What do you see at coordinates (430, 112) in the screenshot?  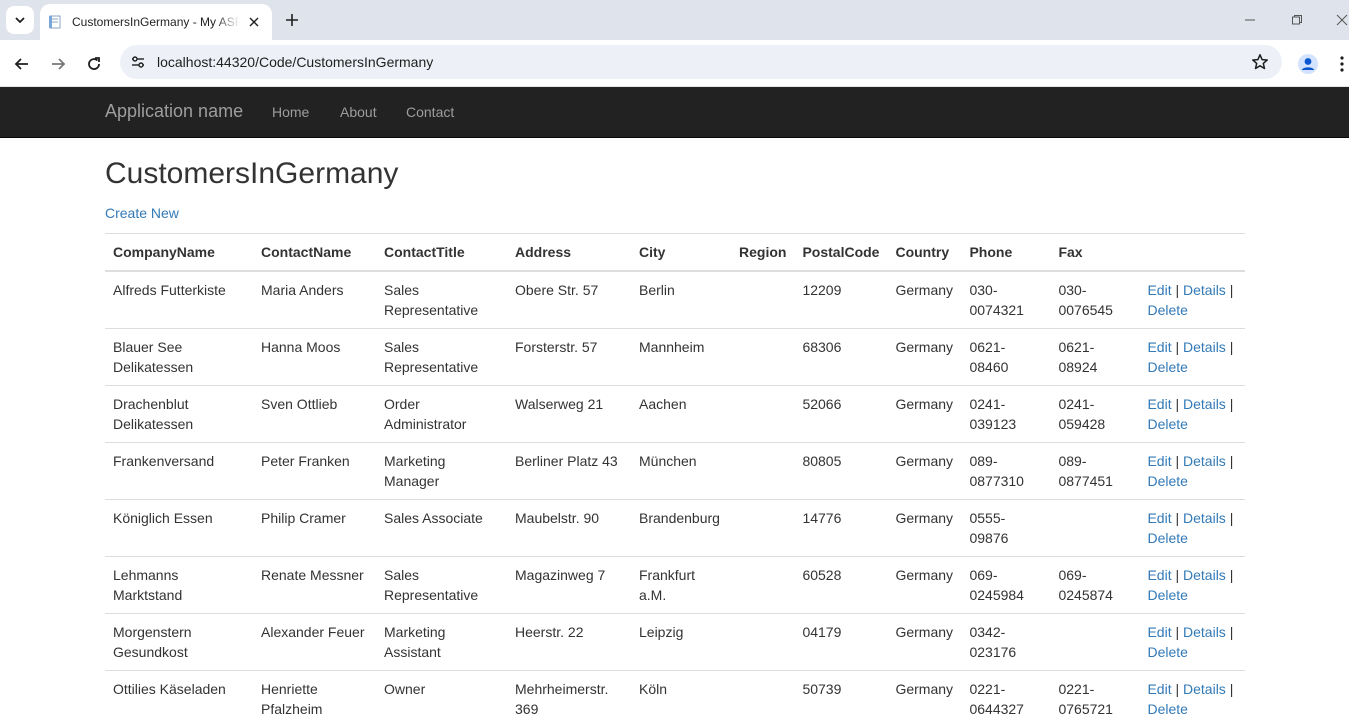 I see `nav-contact: Contact` at bounding box center [430, 112].